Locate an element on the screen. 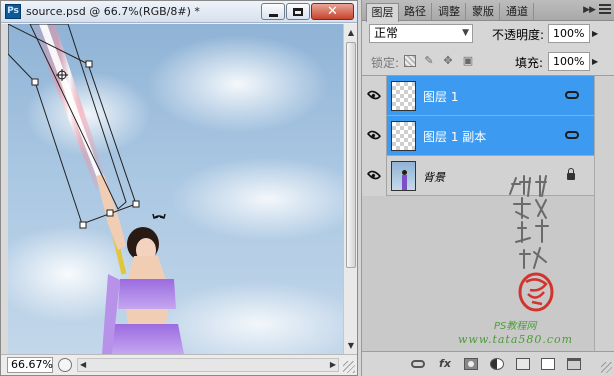  vertical-scrollbar: ▲ ▼ is located at coordinates (350, 189).